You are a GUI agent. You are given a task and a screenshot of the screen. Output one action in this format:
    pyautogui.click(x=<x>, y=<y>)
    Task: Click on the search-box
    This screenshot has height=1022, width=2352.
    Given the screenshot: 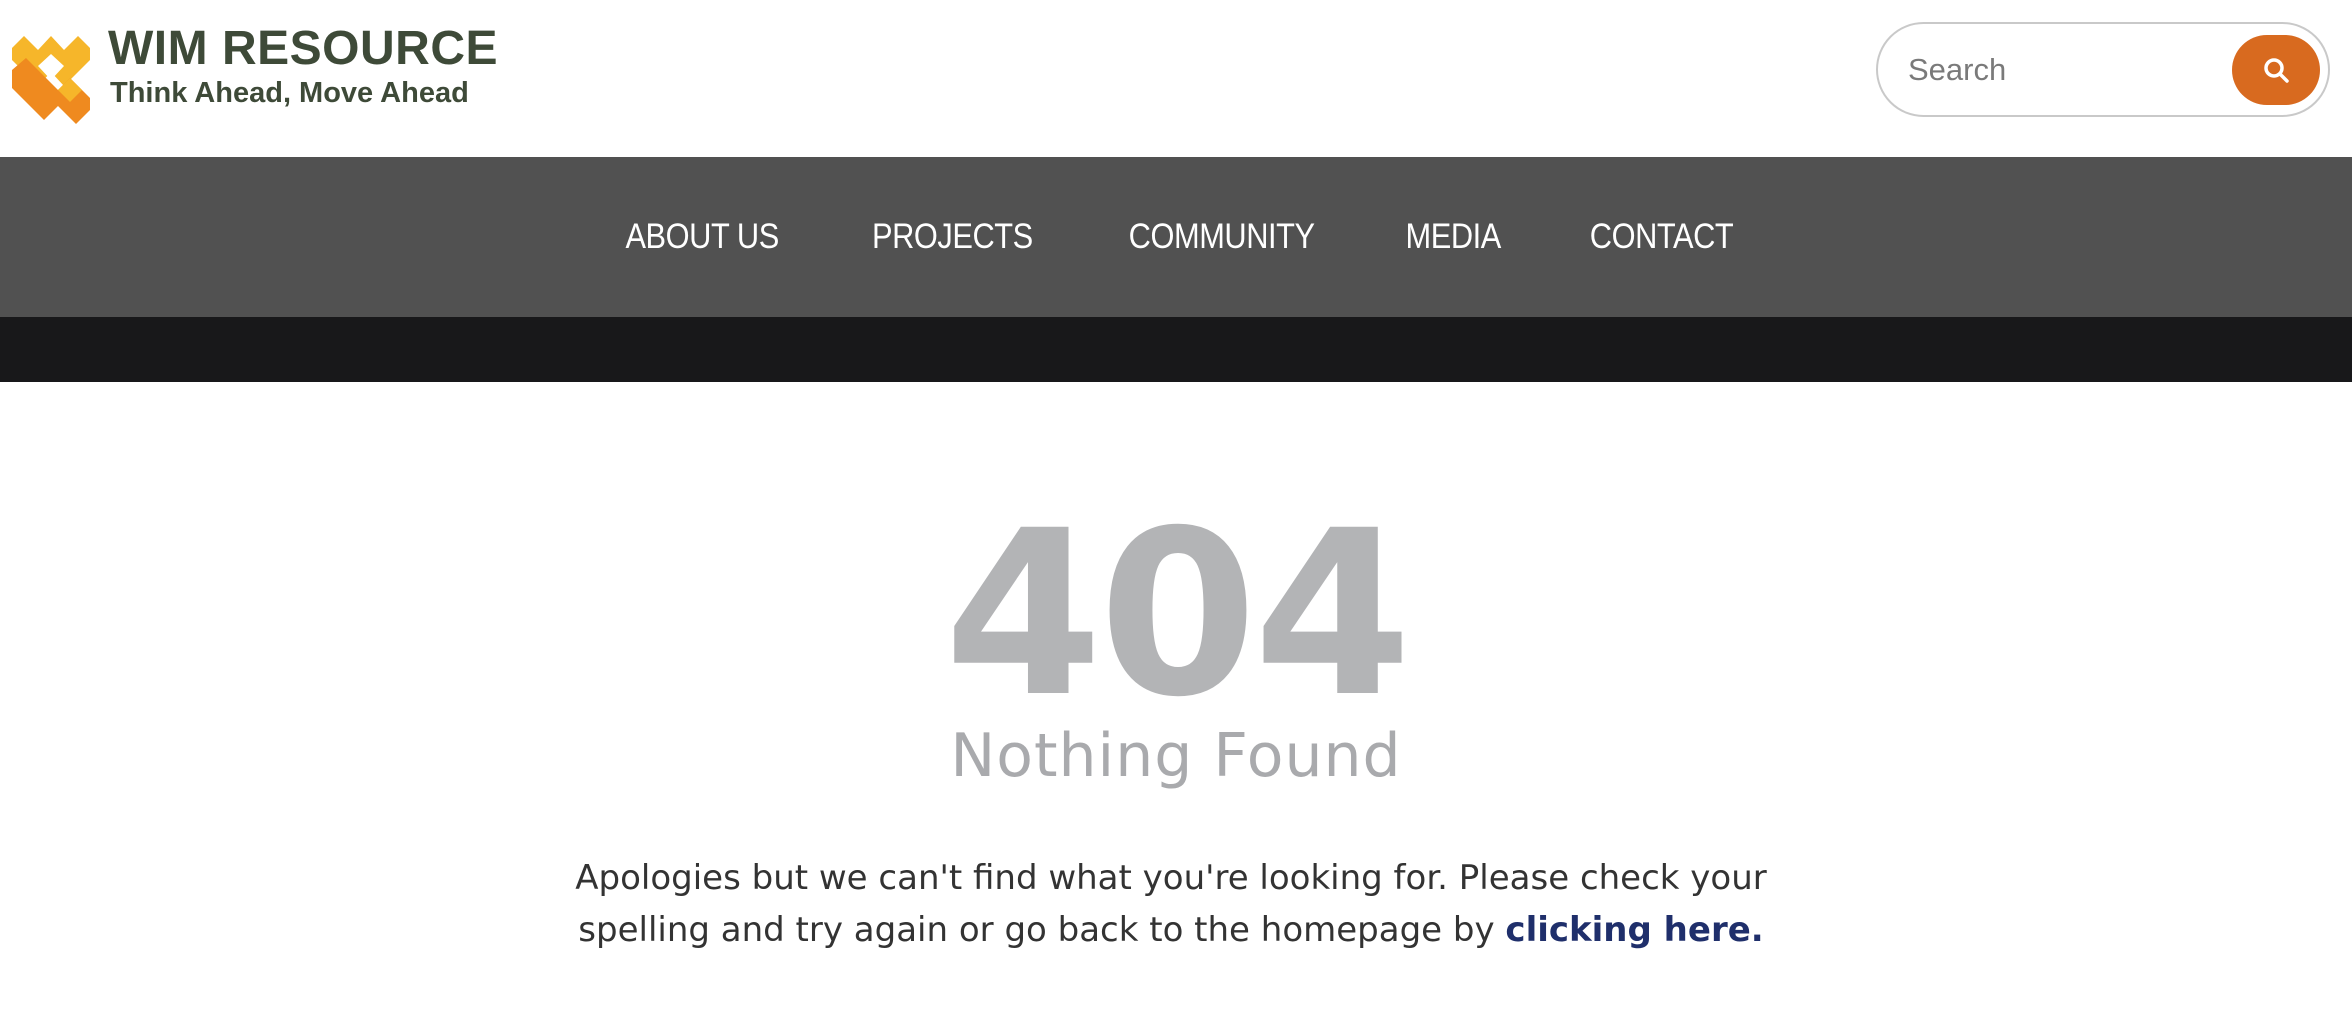 What is the action you would take?
    pyautogui.click(x=2103, y=69)
    